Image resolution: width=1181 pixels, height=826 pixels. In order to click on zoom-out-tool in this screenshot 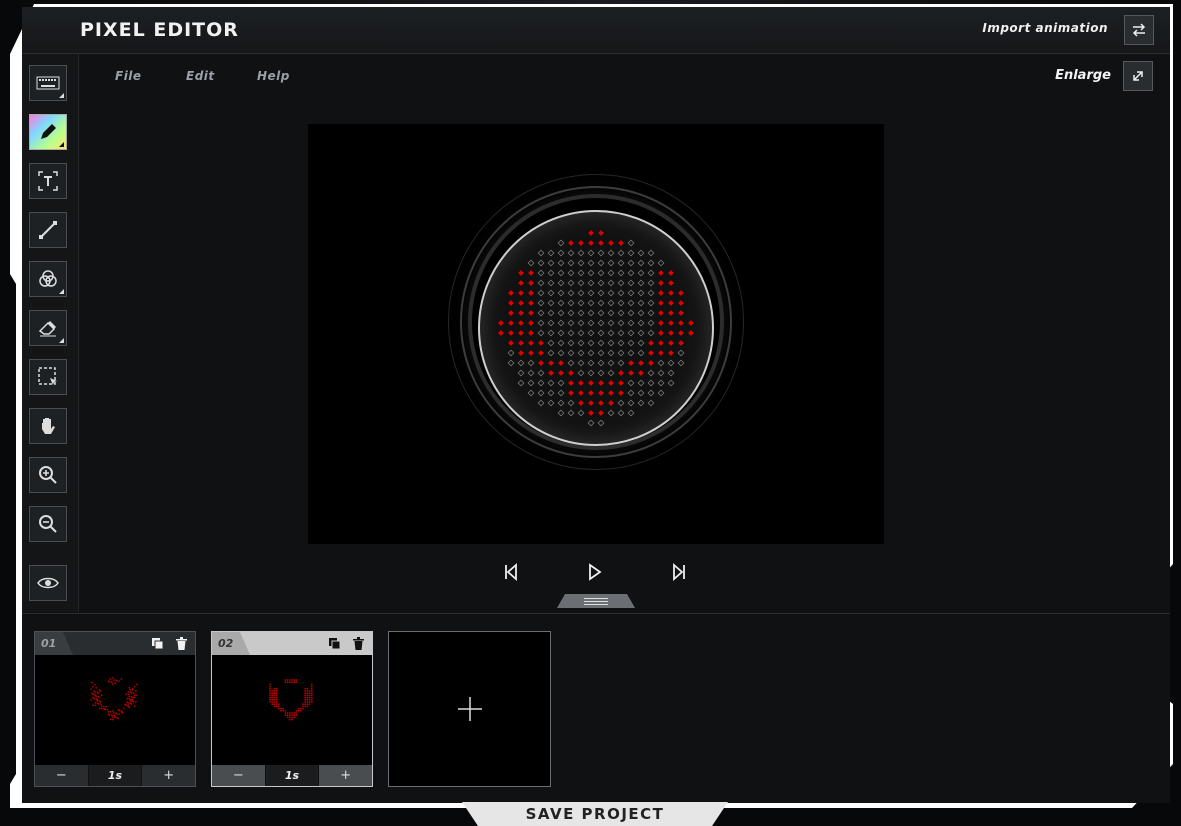, I will do `click(48, 524)`.